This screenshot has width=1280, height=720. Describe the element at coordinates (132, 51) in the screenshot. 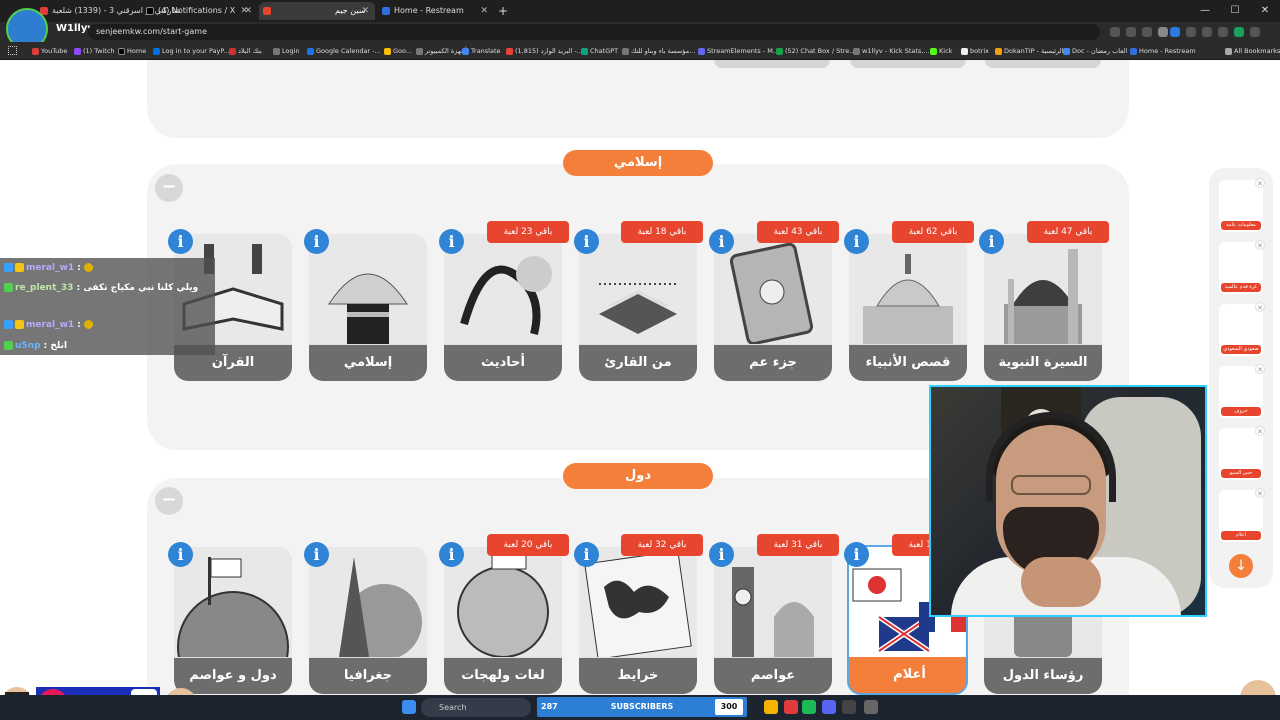

I see `bookmark: Home` at that location.